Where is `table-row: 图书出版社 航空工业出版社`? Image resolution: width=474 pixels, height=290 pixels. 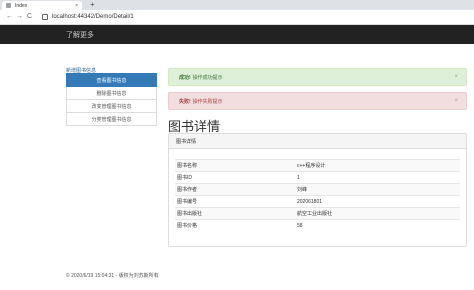 table-row: 图书出版社 航空工业出版社 is located at coordinates (317, 213).